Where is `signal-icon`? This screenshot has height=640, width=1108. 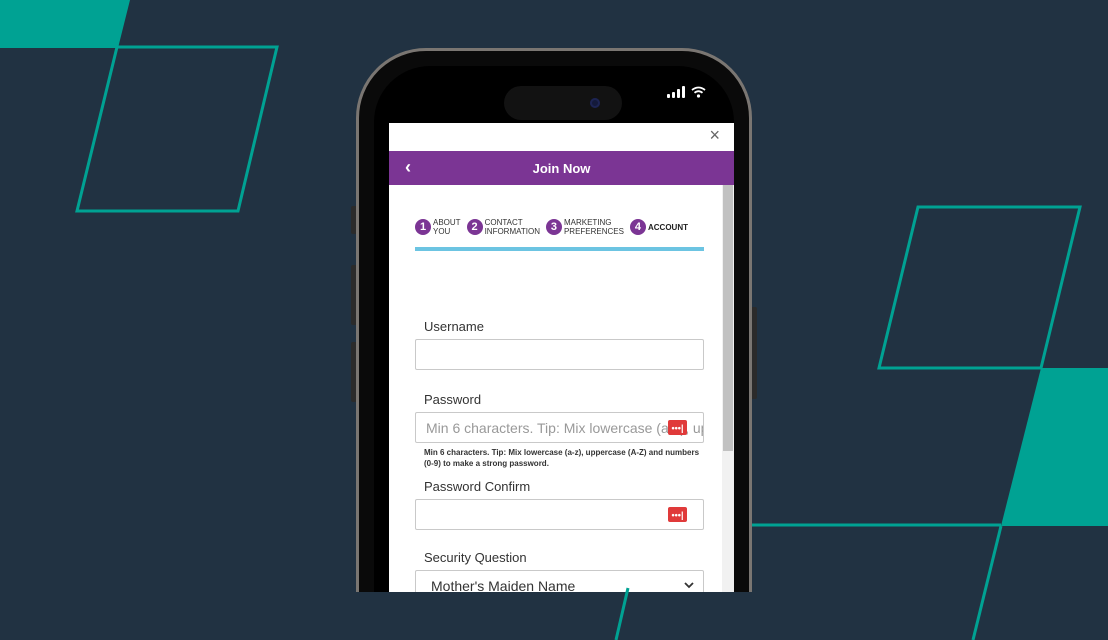 signal-icon is located at coordinates (676, 92).